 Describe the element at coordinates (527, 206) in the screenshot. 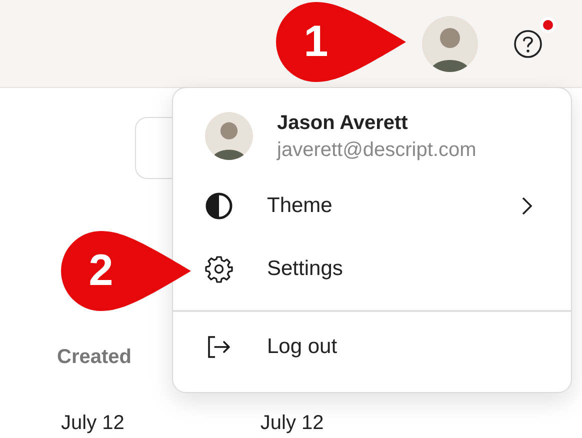

I see `chevron-right-icon` at that location.